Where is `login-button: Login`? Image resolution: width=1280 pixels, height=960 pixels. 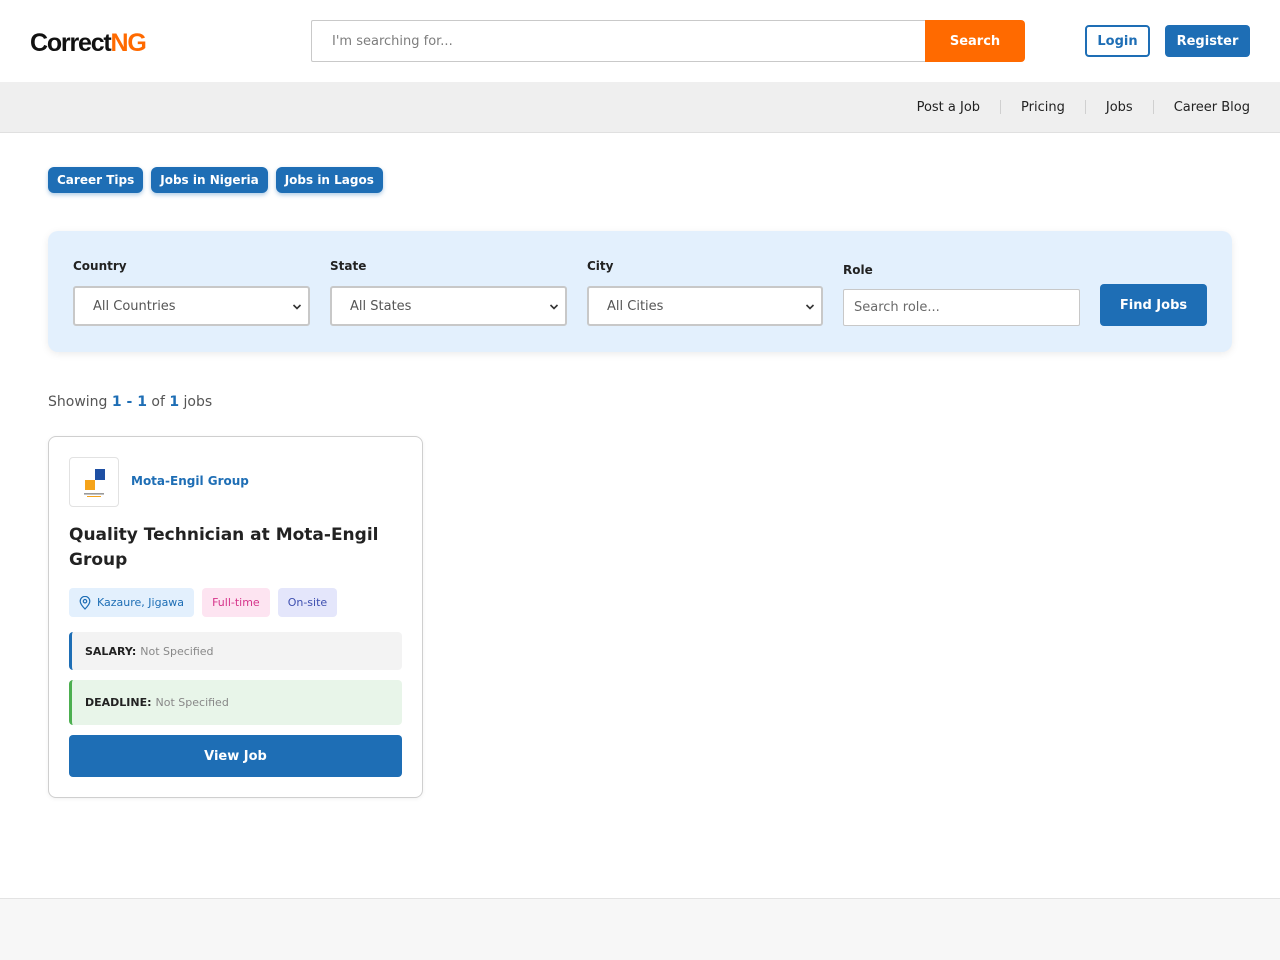
login-button: Login is located at coordinates (1117, 41).